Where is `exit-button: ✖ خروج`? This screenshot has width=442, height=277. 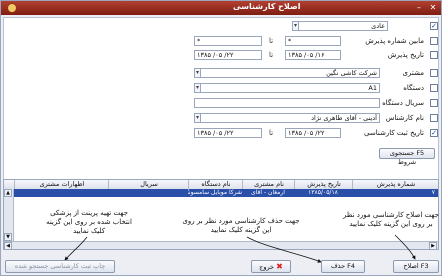 exit-button: ✖ خروج is located at coordinates (271, 266).